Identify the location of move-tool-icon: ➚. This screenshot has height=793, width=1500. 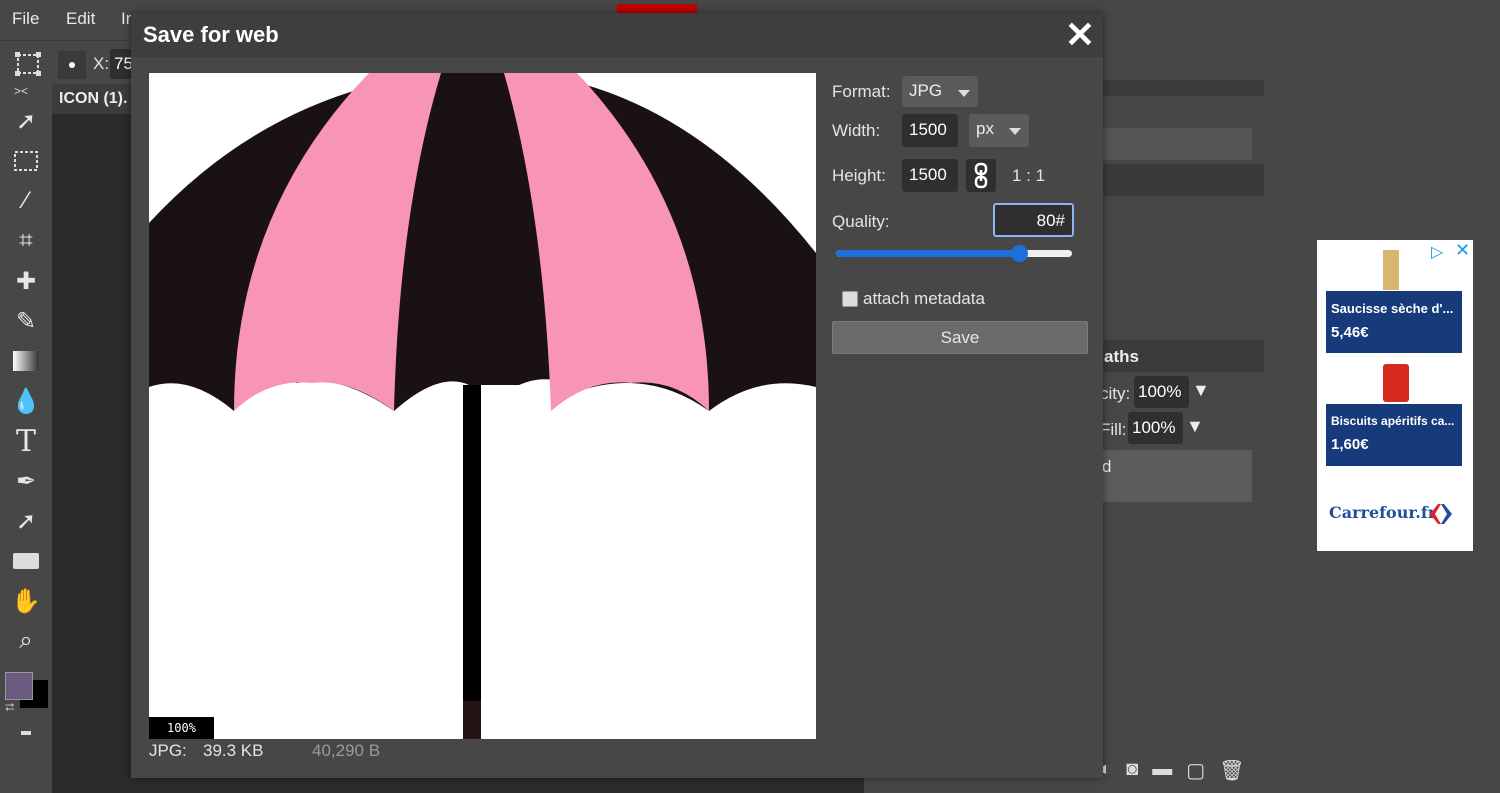
(26, 121).